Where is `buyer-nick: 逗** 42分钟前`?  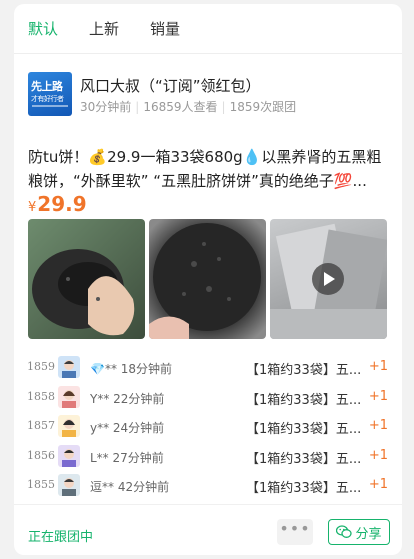 buyer-nick: 逗** 42分钟前 is located at coordinates (130, 487).